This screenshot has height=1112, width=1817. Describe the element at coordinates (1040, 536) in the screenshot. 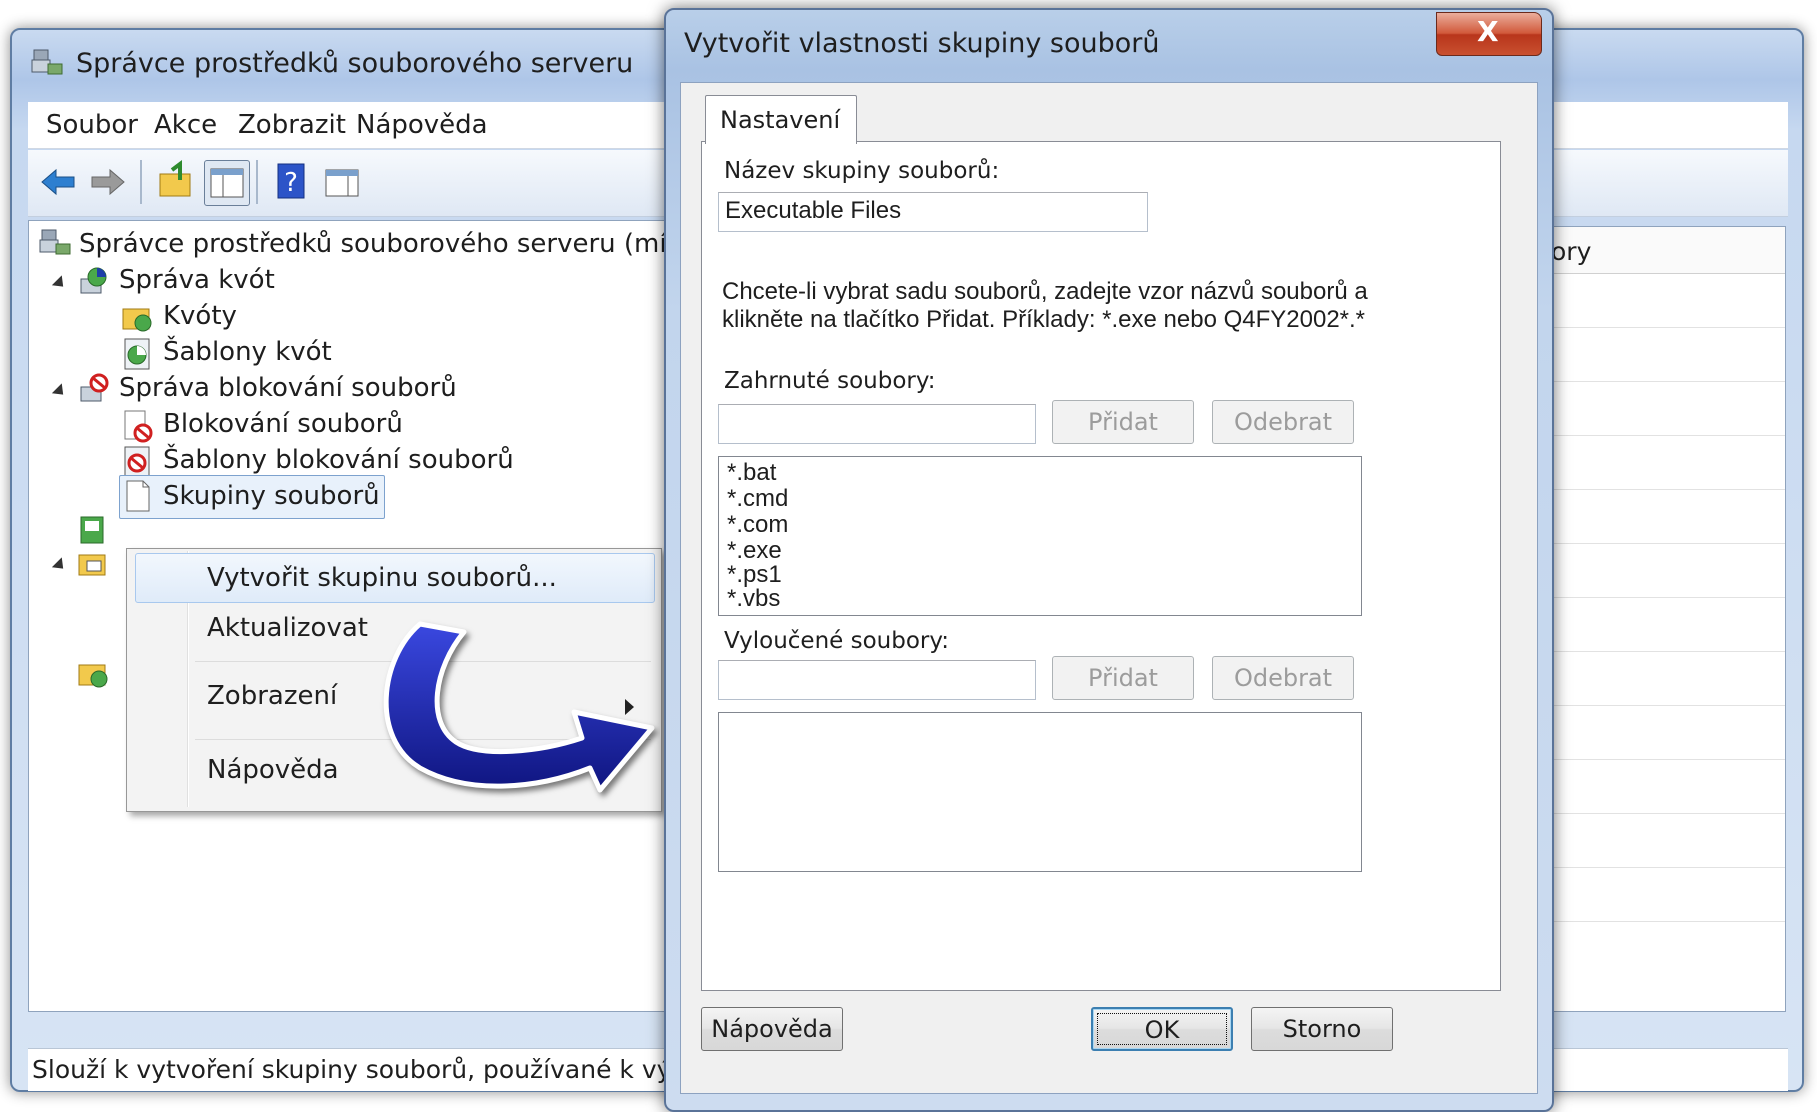

I see `included-files-list: *.bat *.cmd *.com *.exe *.ps1 *.vbs` at that location.